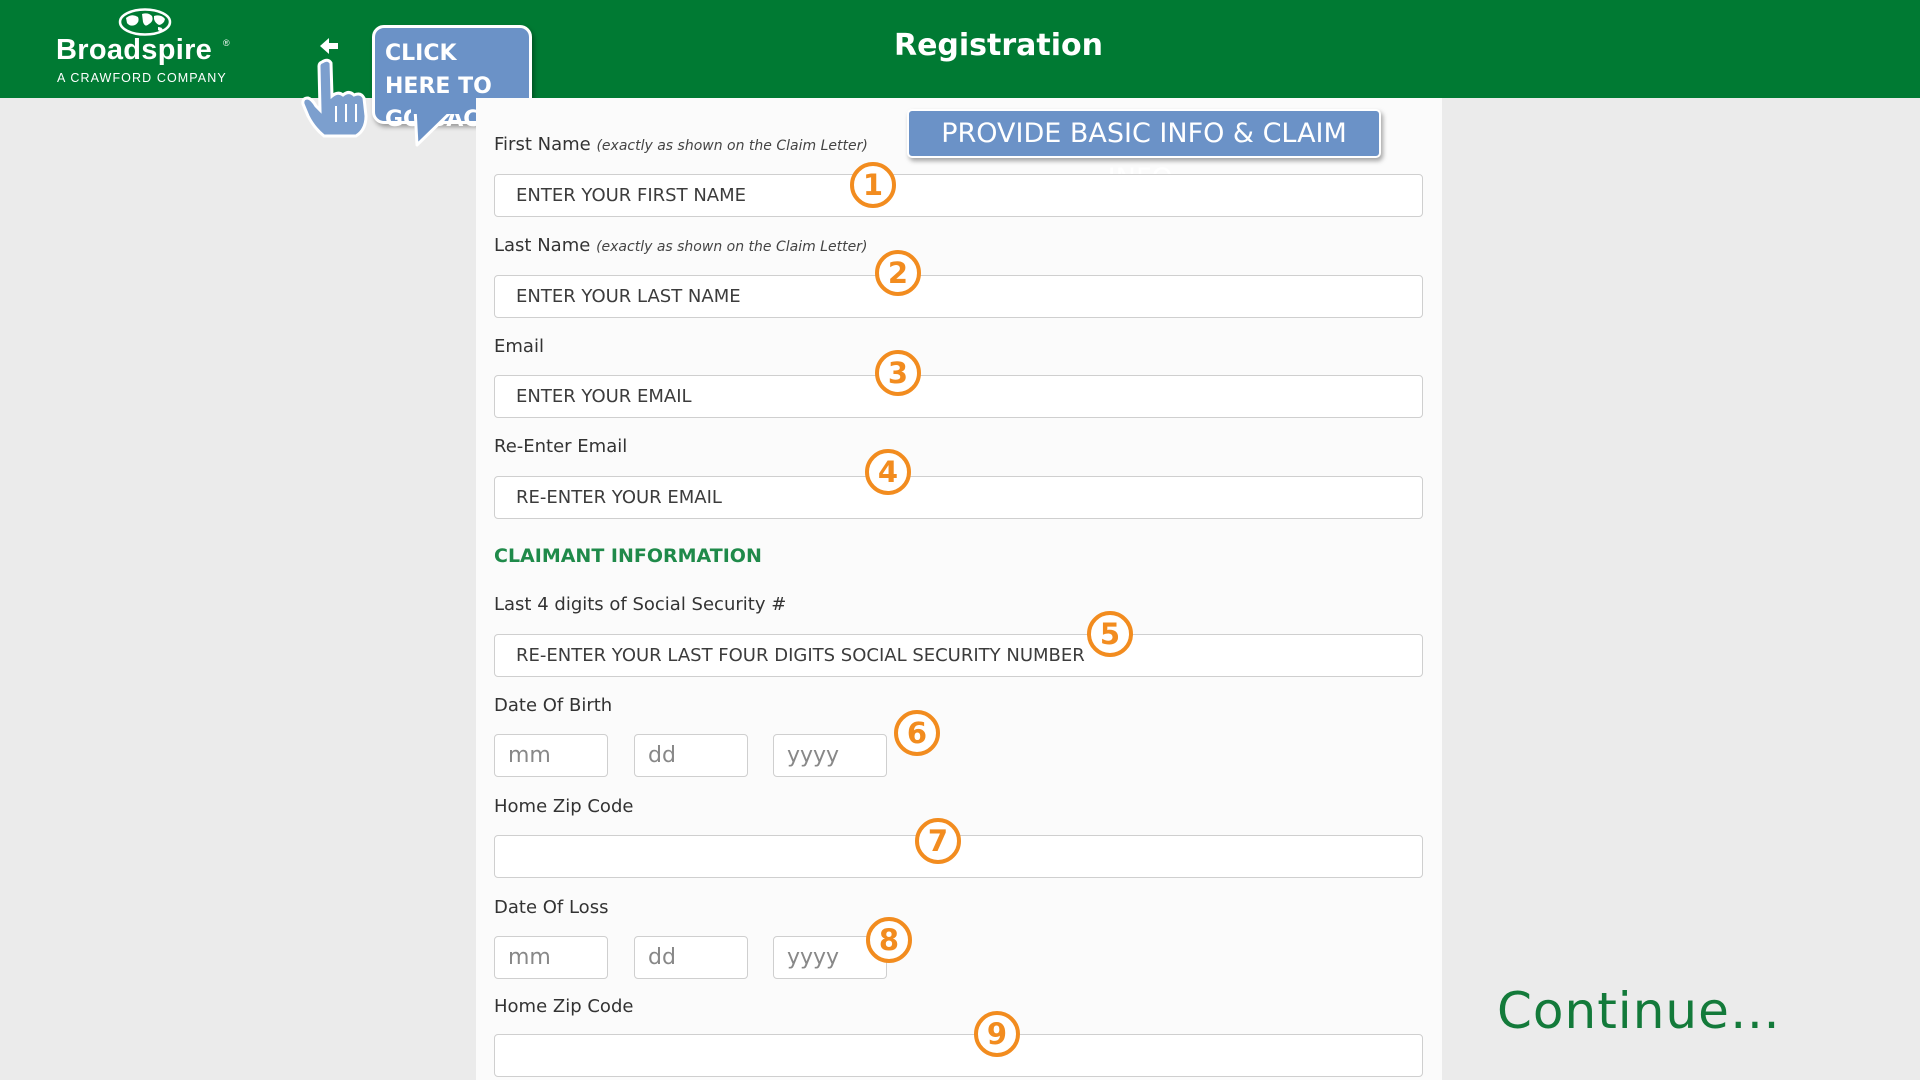 This screenshot has width=1920, height=1080. Describe the element at coordinates (334, 98) in the screenshot. I see `pointing-hand-icon` at that location.